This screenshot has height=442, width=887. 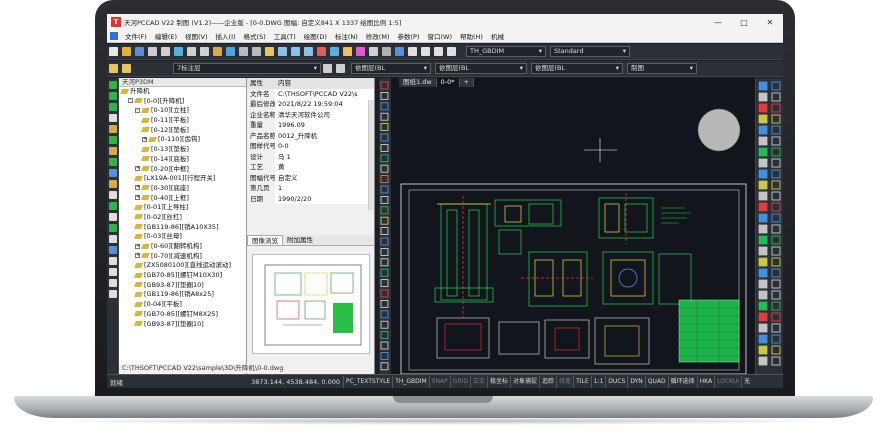 I want to click on property-row: 图幅代号 自定义, so click(x=310, y=177).